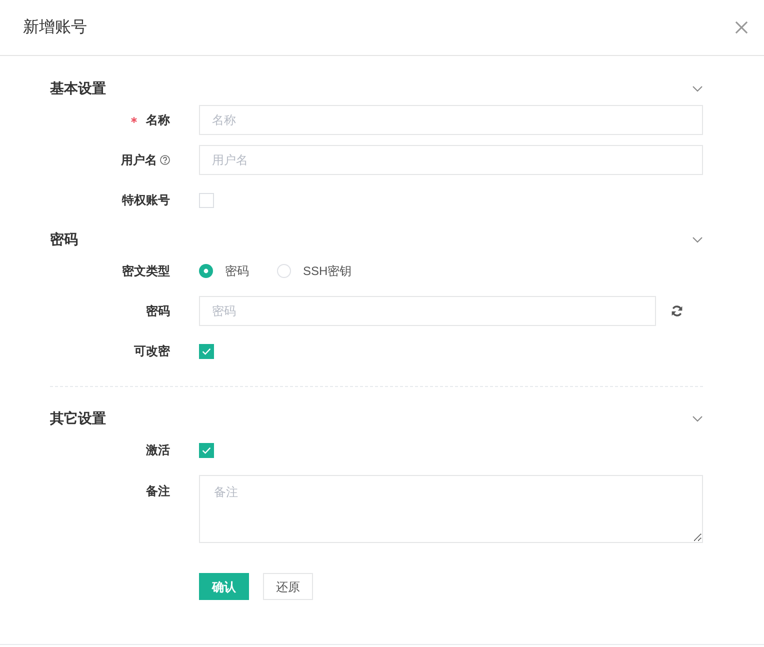  Describe the element at coordinates (427, 311) in the screenshot. I see `password-input: 密码` at that location.